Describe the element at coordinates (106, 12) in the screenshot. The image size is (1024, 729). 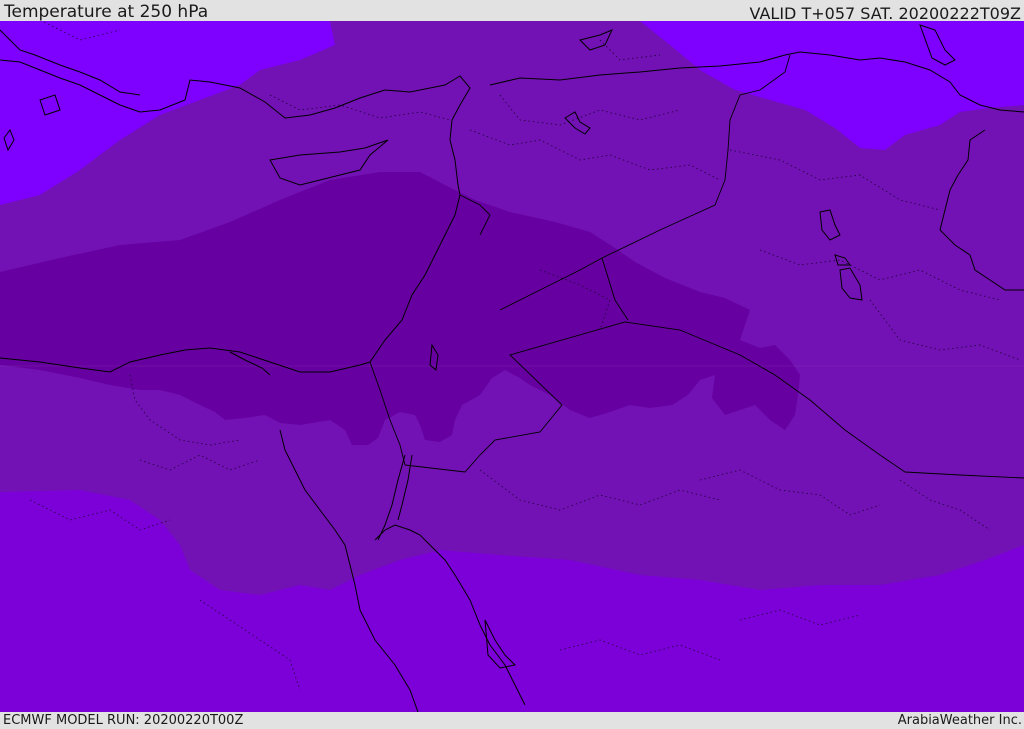
I see `map-title: Temperature at 250 hPa` at that location.